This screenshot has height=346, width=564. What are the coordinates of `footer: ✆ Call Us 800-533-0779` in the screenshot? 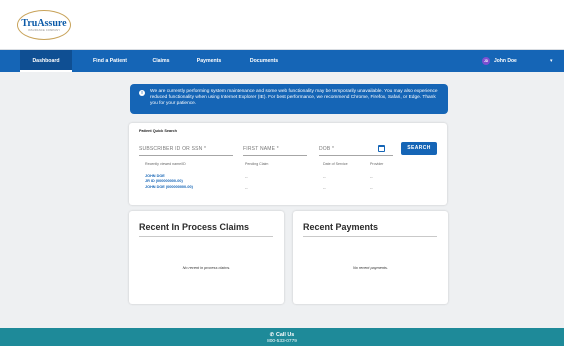 It's located at (282, 337).